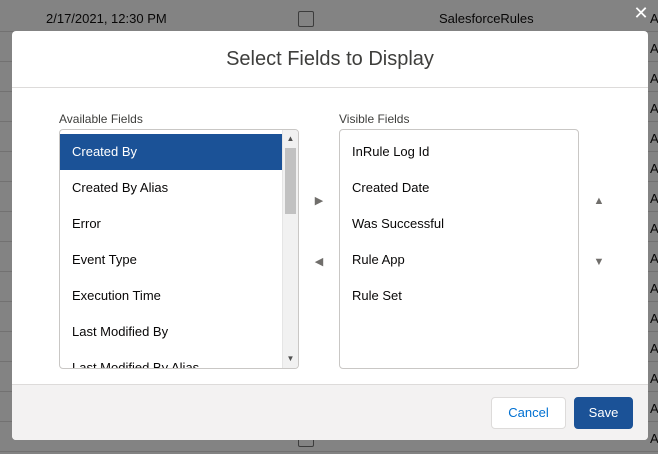  Describe the element at coordinates (599, 262) in the screenshot. I see `move-down-icon: ▼` at that location.